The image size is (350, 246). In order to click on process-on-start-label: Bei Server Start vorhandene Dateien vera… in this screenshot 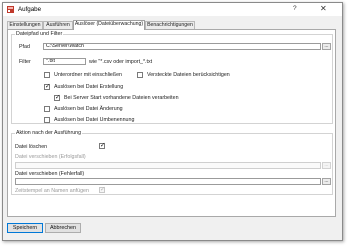, I will do `click(121, 98)`.